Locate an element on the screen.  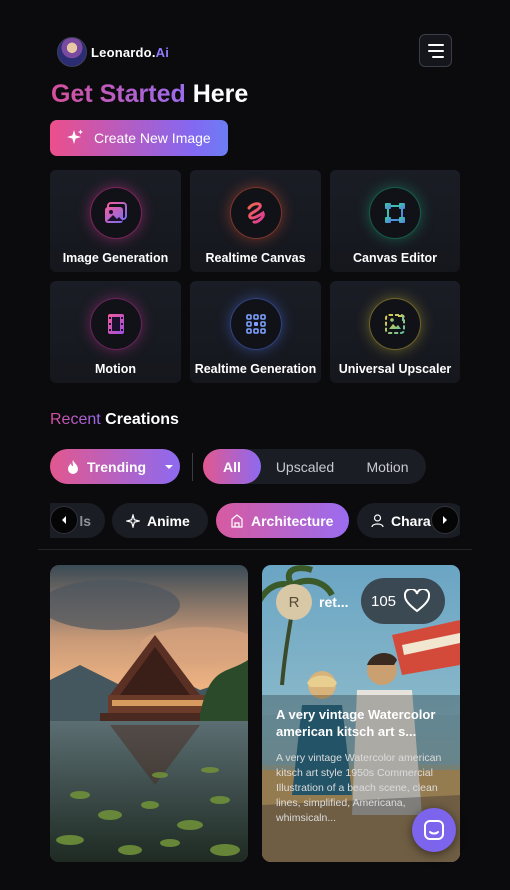
grid-dots-icon is located at coordinates (255, 324).